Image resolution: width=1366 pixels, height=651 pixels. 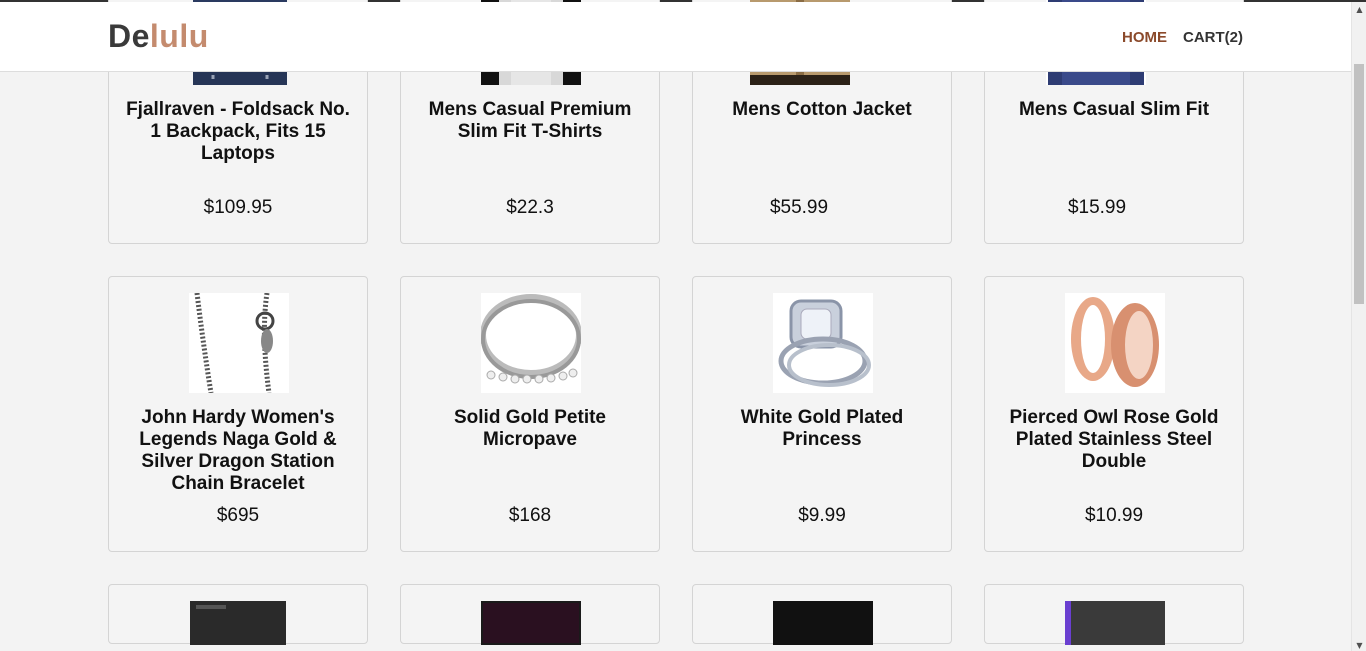 What do you see at coordinates (238, 623) in the screenshot?
I see `product-image-hard-drive` at bounding box center [238, 623].